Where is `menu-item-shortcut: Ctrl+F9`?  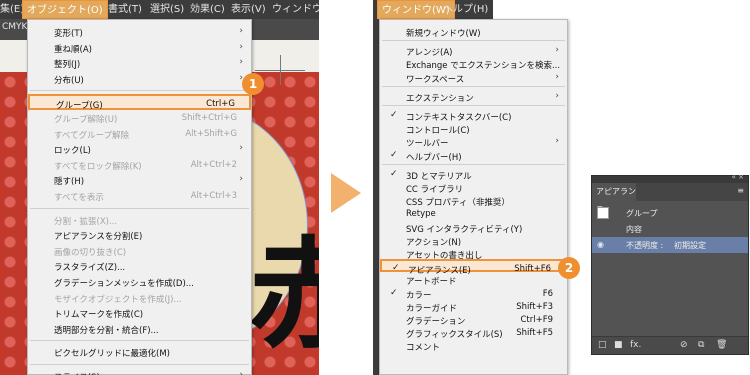 menu-item-shortcut: Ctrl+F9 is located at coordinates (536, 320).